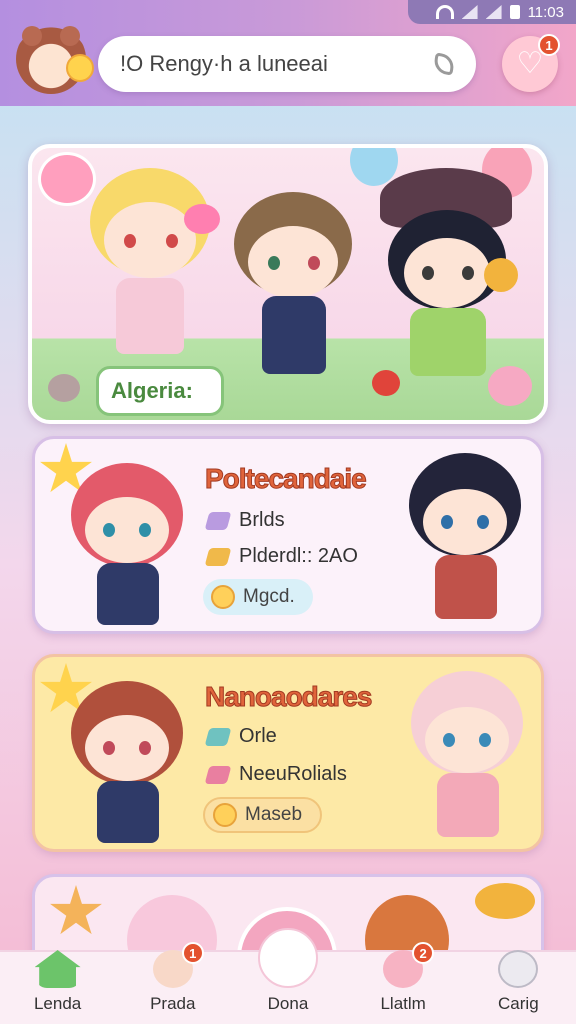 The height and width of the screenshot is (1024, 576). What do you see at coordinates (467, 759) in the screenshot?
I see `character-pink-hair` at bounding box center [467, 759].